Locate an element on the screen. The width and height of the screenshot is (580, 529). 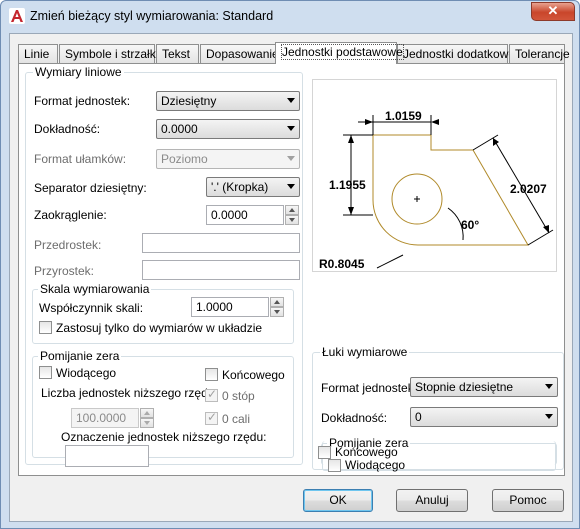
round-off-spinner is located at coordinates (292, 215).